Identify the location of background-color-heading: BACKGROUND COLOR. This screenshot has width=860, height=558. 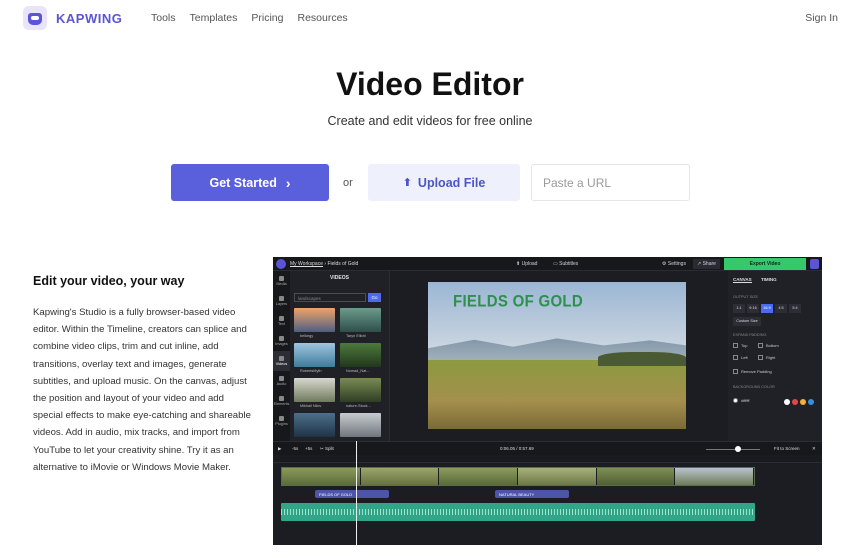
(754, 387).